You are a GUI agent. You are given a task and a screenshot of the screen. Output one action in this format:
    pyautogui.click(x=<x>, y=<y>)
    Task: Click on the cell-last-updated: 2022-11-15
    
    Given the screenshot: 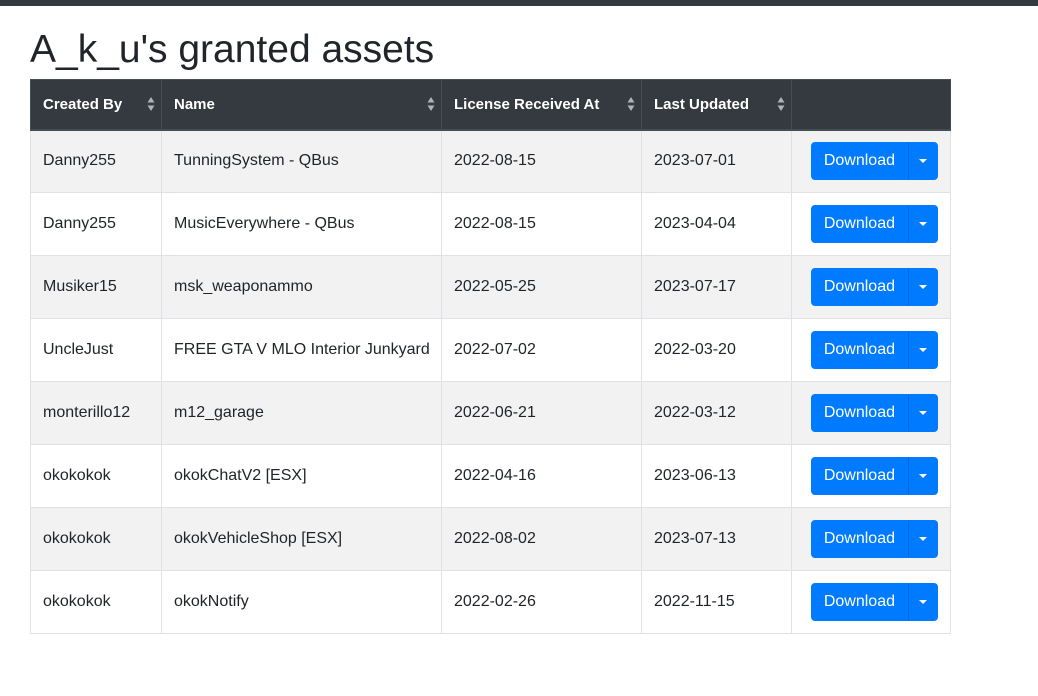 What is the action you would take?
    pyautogui.click(x=716, y=602)
    